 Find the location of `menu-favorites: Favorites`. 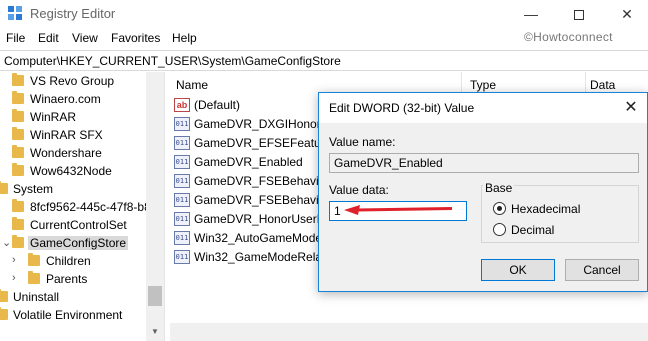

menu-favorites: Favorites is located at coordinates (135, 38).